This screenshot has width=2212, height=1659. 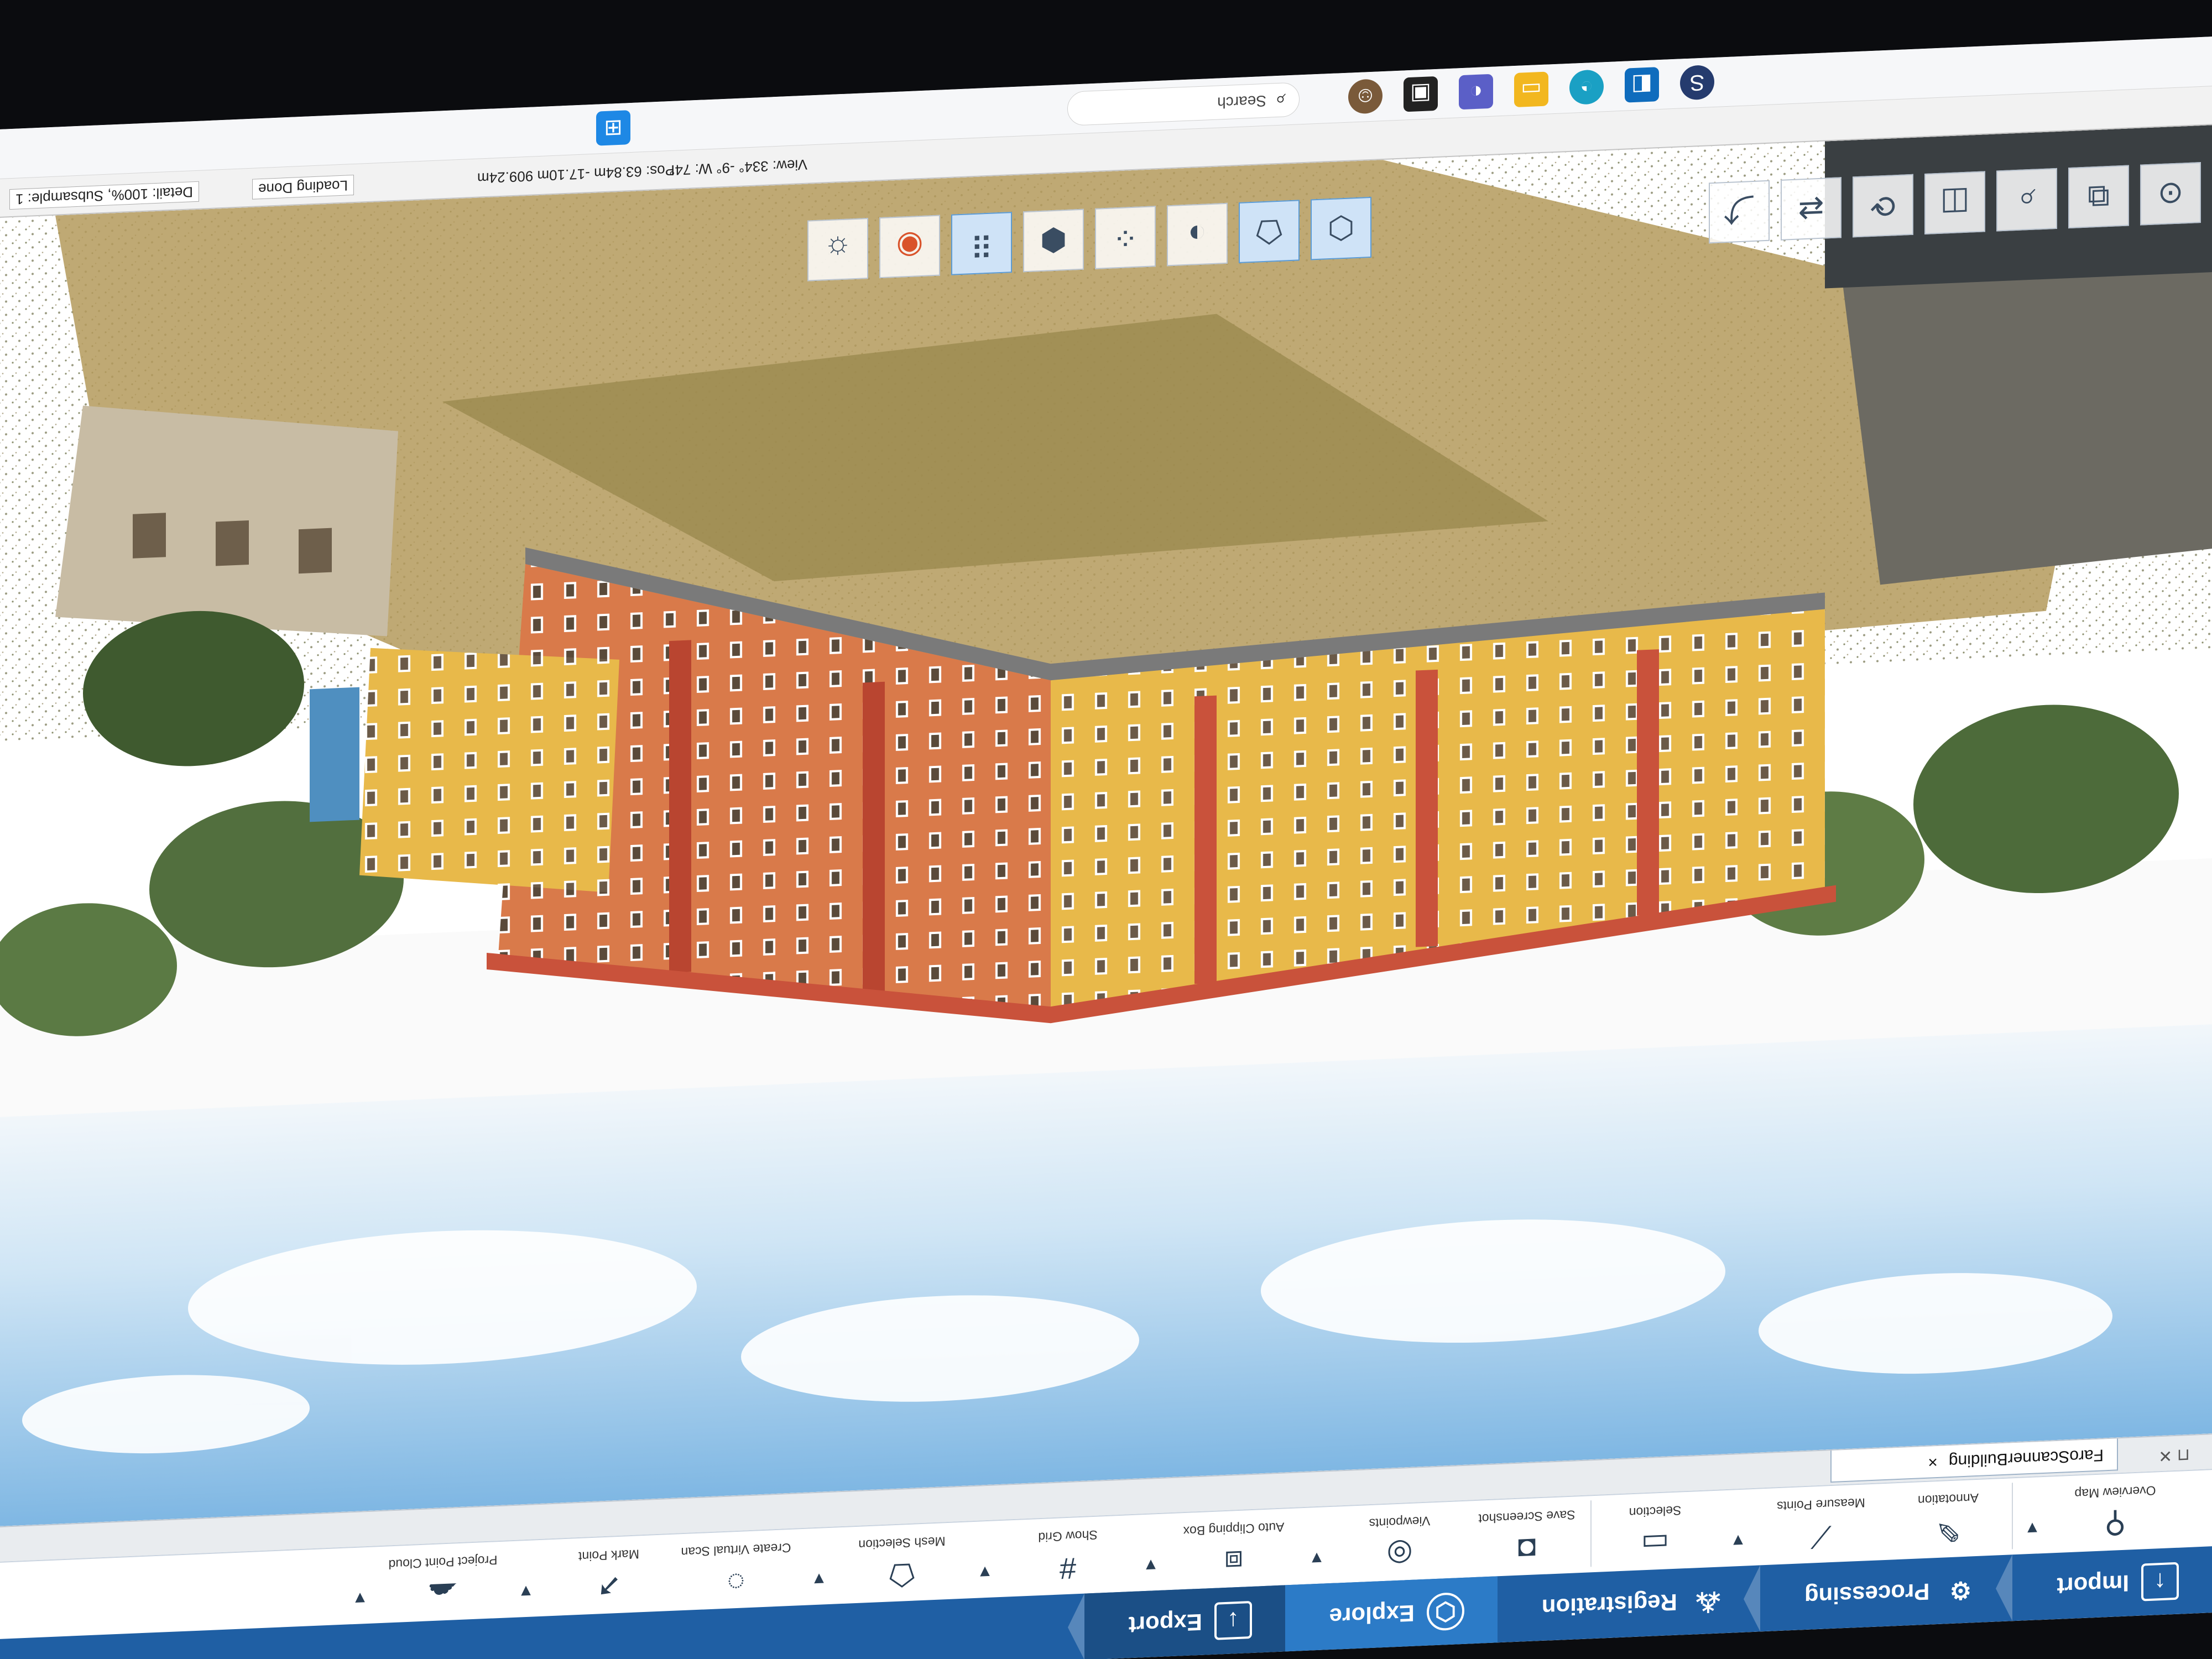 I want to click on show-grid-button: # Show Grid, so click(x=1067, y=1556).